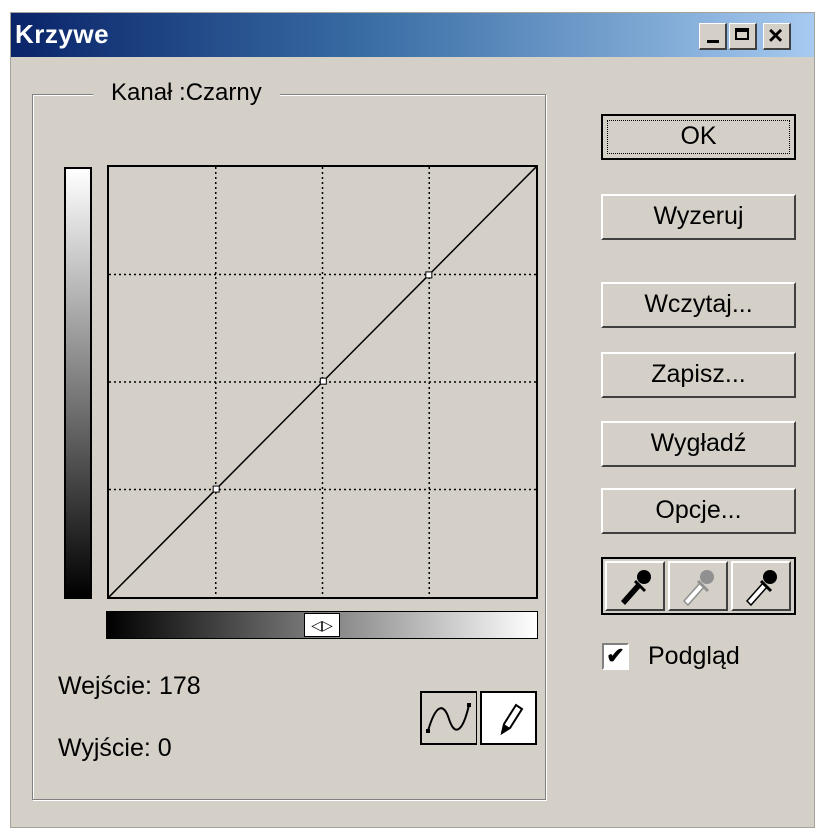 Image resolution: width=817 pixels, height=833 pixels. Describe the element at coordinates (186, 93) in the screenshot. I see `channel-label: Kanał :Czarny` at that location.